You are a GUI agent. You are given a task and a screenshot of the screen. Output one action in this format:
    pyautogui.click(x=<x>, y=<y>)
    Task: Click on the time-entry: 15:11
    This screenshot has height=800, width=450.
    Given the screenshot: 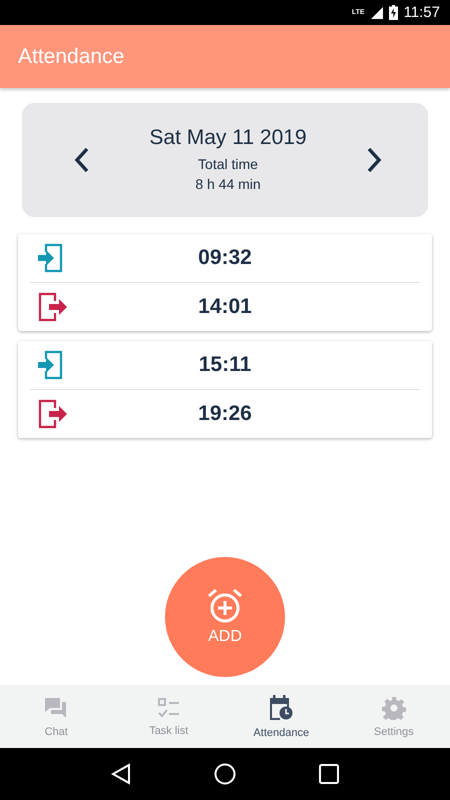 What is the action you would take?
    pyautogui.click(x=225, y=365)
    